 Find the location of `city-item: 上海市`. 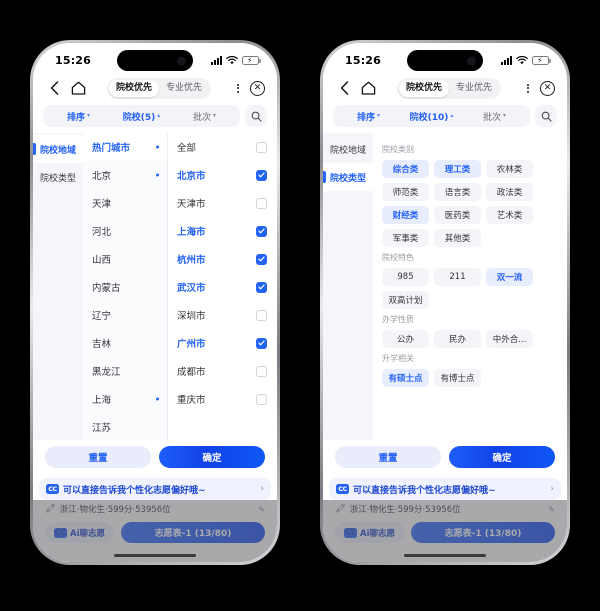

city-item: 上海市 is located at coordinates (222, 231).